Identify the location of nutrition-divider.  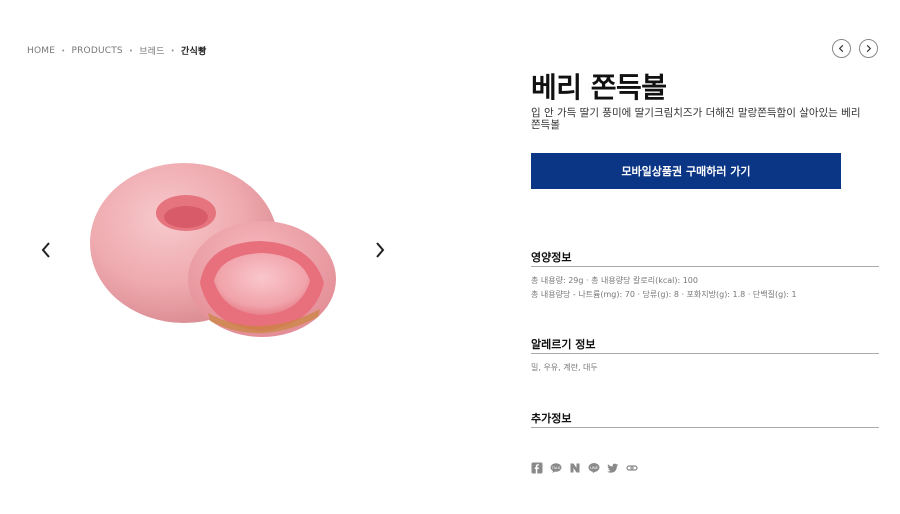
(705, 266).